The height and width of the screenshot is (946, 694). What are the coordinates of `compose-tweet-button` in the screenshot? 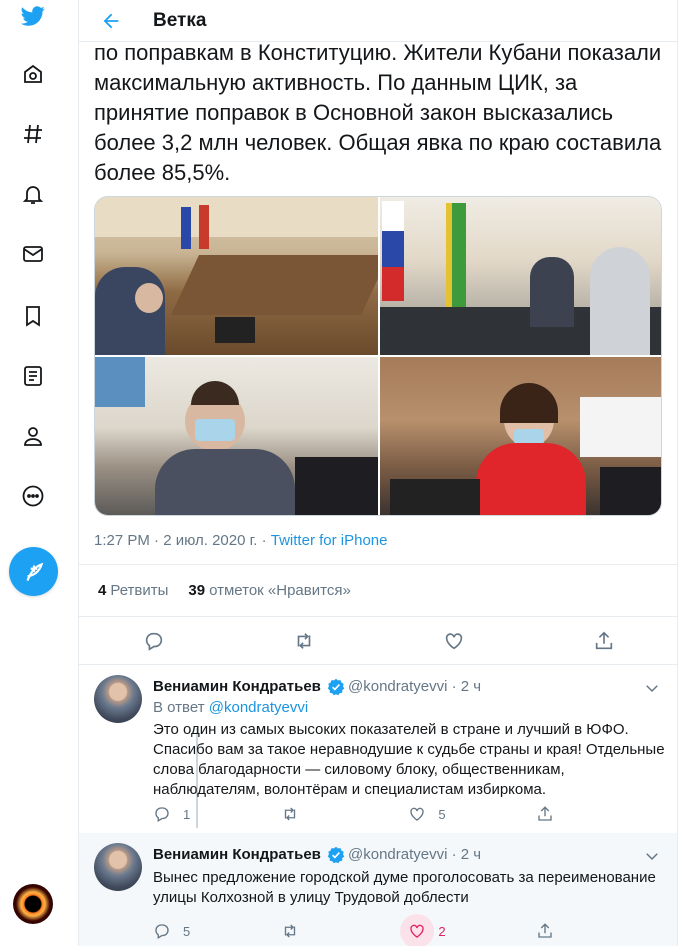 It's located at (33, 571).